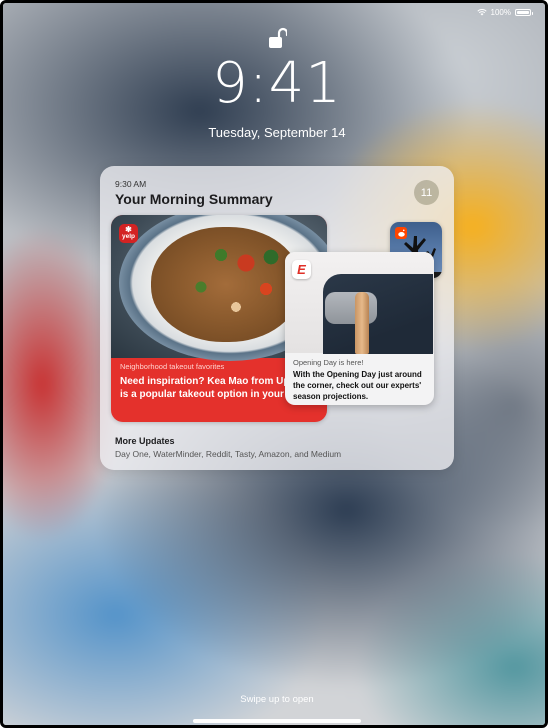 This screenshot has height=728, width=548. I want to click on battery-level-fill, so click(523, 12).